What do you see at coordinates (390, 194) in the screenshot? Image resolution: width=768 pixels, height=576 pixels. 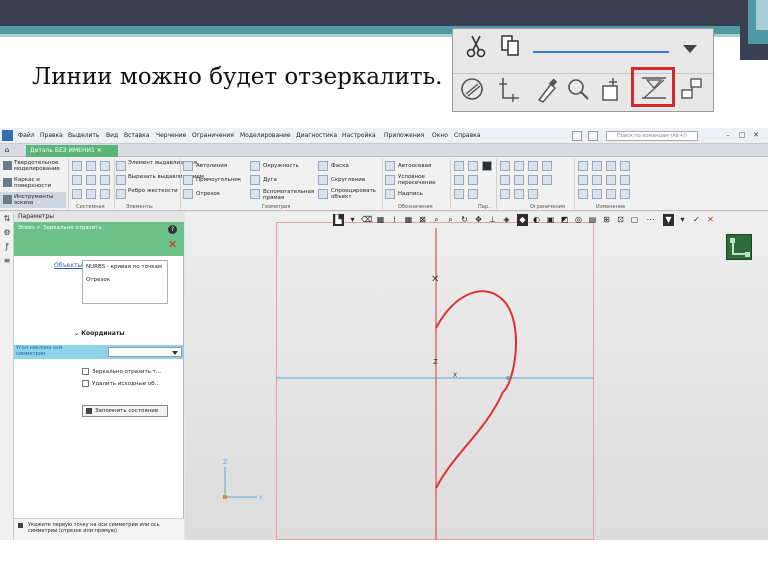 I see `inscription-icon` at bounding box center [390, 194].